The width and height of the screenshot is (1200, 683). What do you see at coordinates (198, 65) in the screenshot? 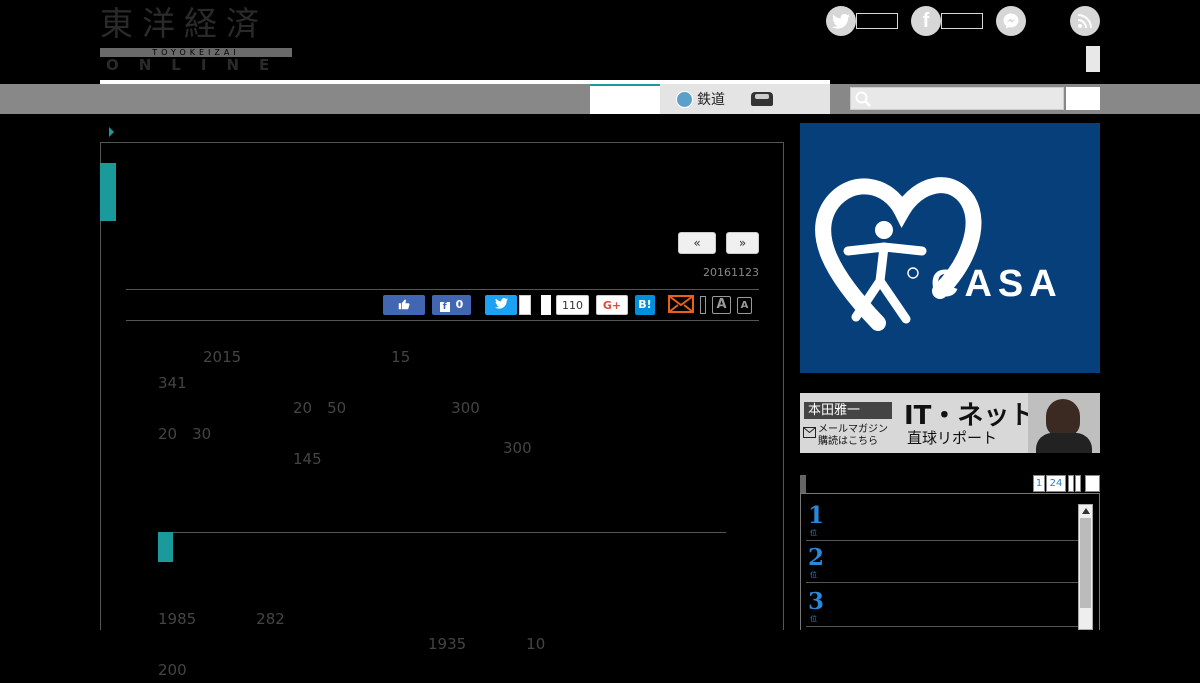
I see `logo-online: ONLINE` at bounding box center [198, 65].